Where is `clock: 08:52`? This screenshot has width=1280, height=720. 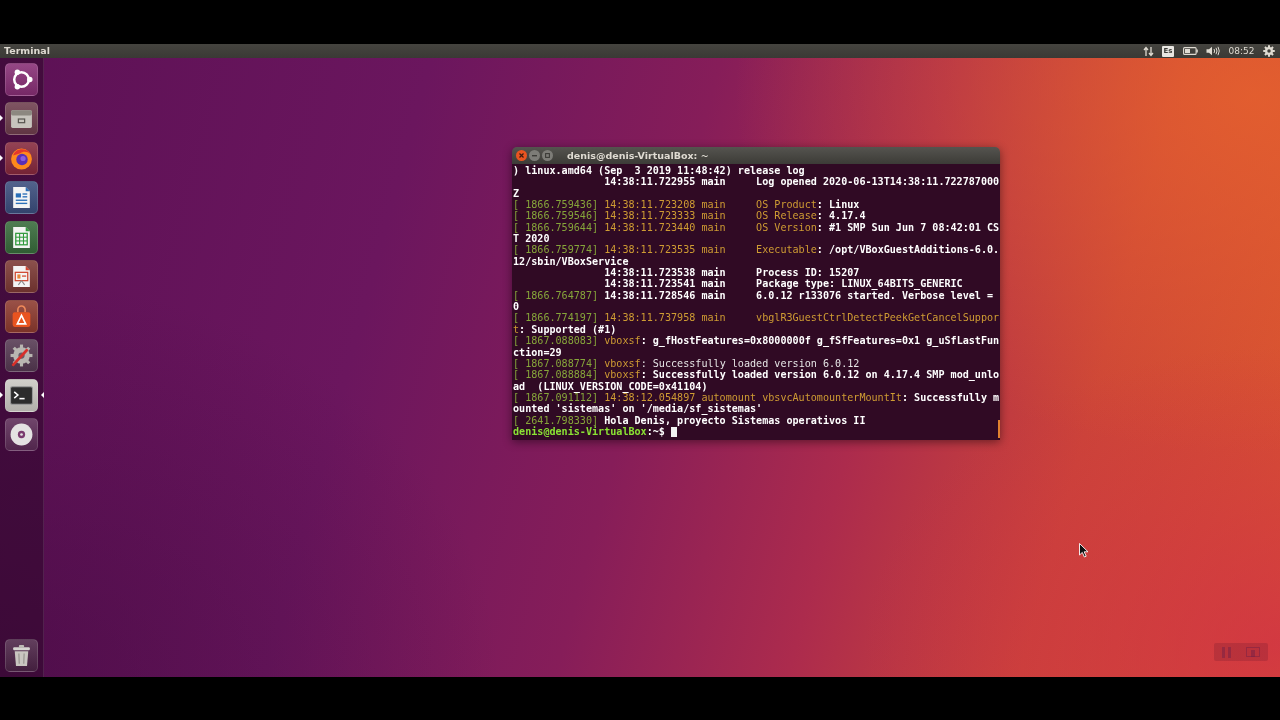 clock: 08:52 is located at coordinates (1241, 51).